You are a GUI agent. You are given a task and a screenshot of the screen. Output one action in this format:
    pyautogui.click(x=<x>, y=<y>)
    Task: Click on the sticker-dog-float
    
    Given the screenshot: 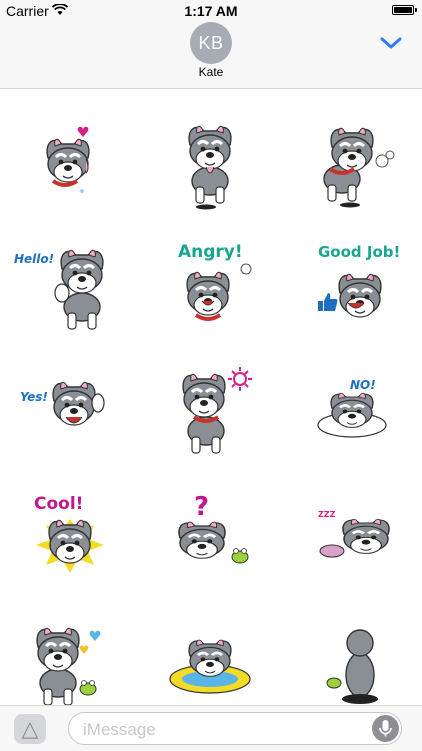 What is the action you would take?
    pyautogui.click(x=210, y=660)
    